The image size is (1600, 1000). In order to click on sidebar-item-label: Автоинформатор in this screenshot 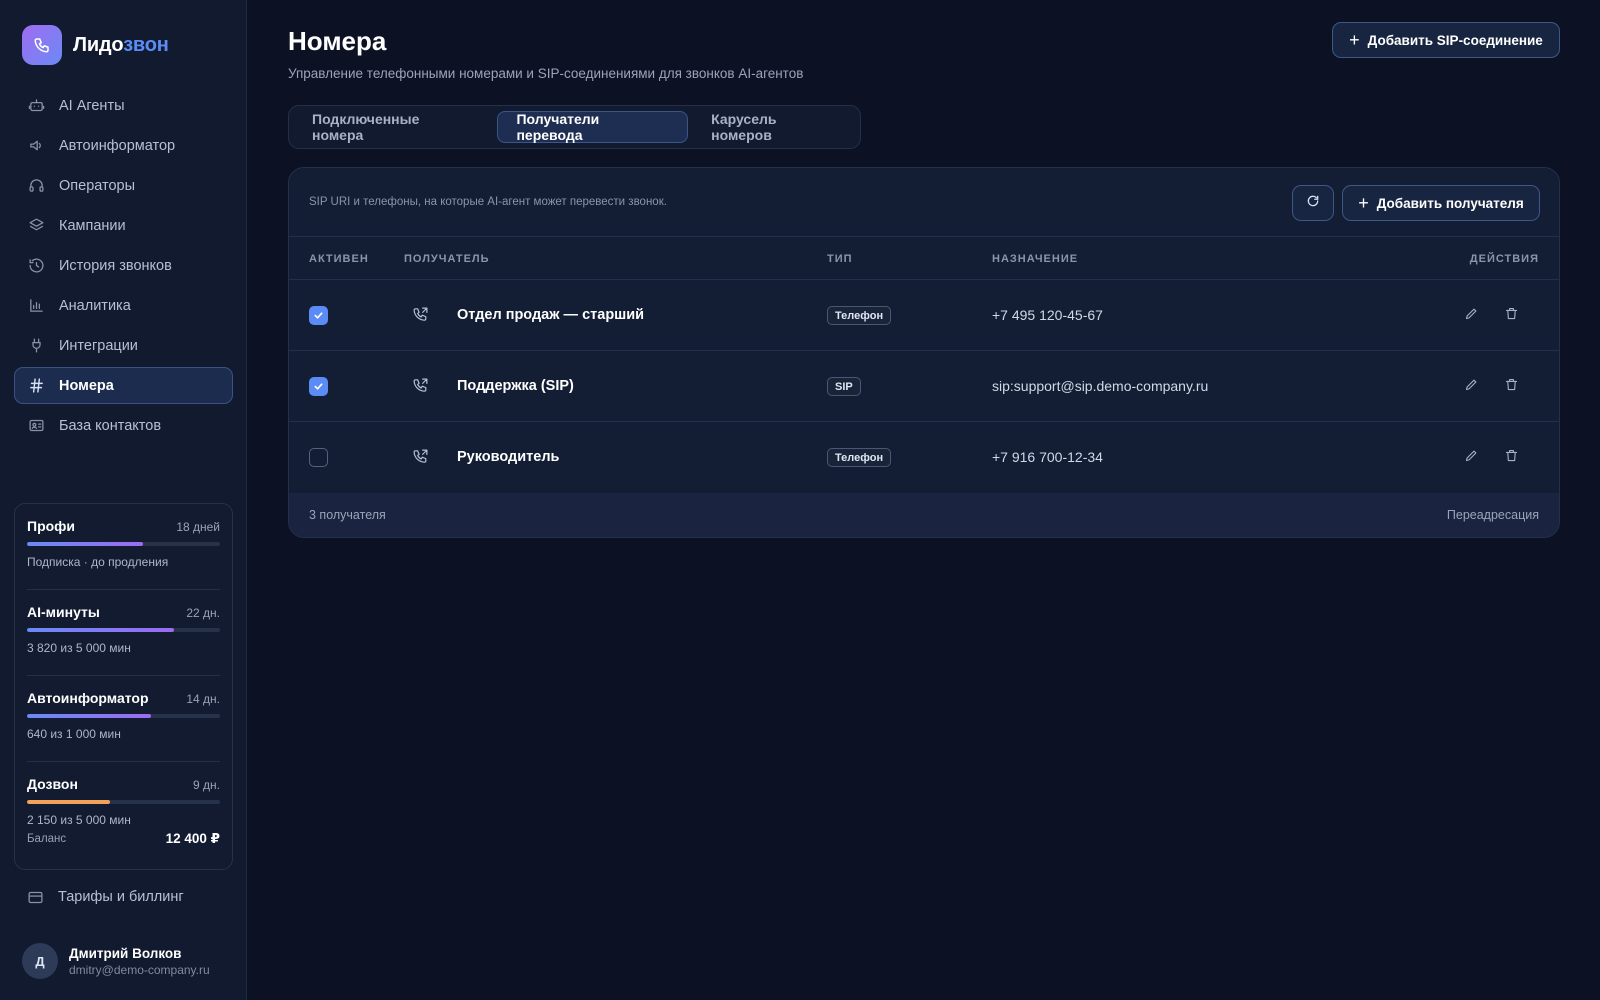, I will do `click(117, 145)`.